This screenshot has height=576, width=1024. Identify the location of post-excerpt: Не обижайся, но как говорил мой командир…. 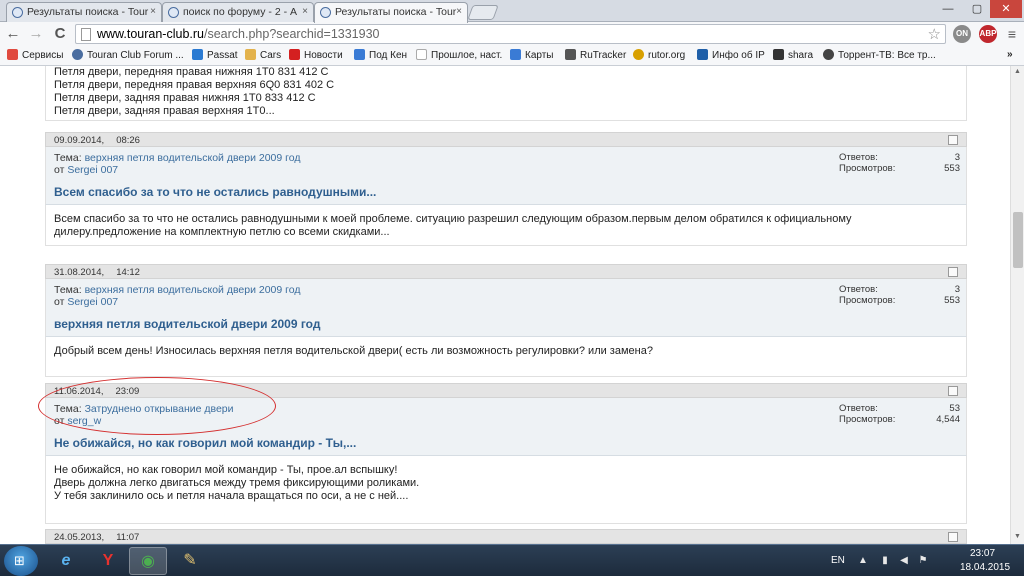
(506, 490).